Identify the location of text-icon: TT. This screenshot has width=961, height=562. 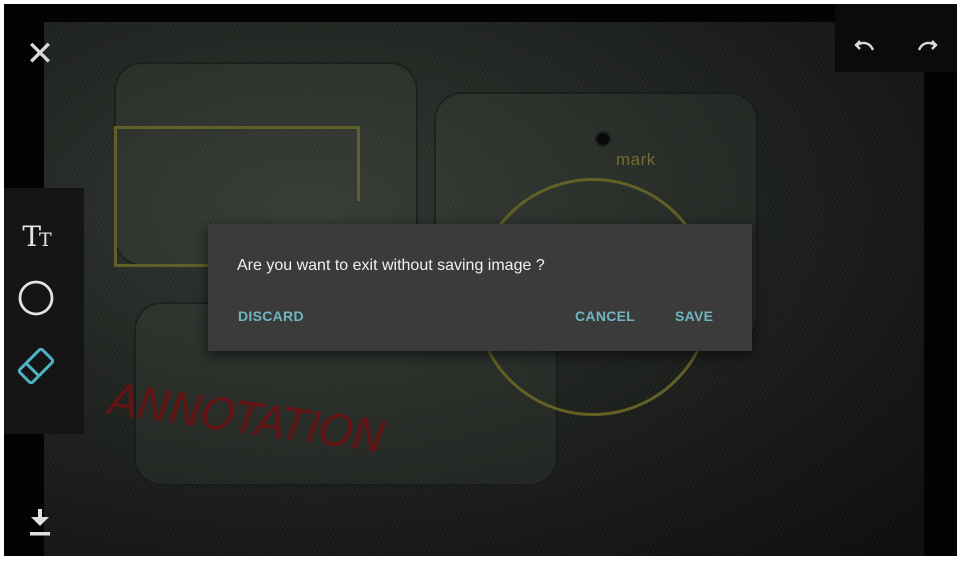
(36, 236).